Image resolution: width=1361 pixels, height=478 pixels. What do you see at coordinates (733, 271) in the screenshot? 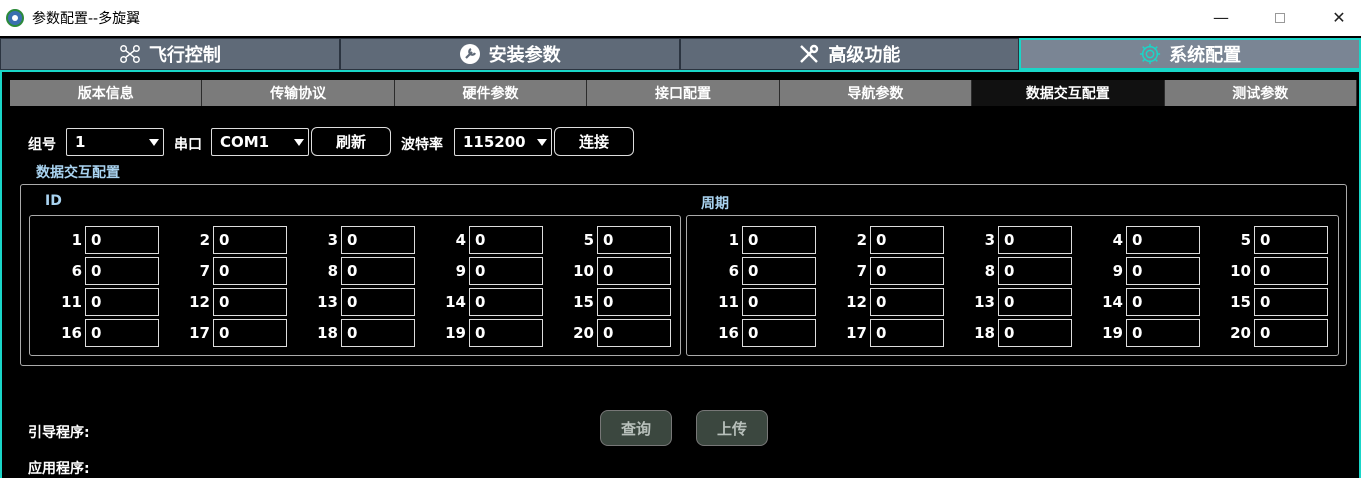
I see `period-index-label: 6` at bounding box center [733, 271].